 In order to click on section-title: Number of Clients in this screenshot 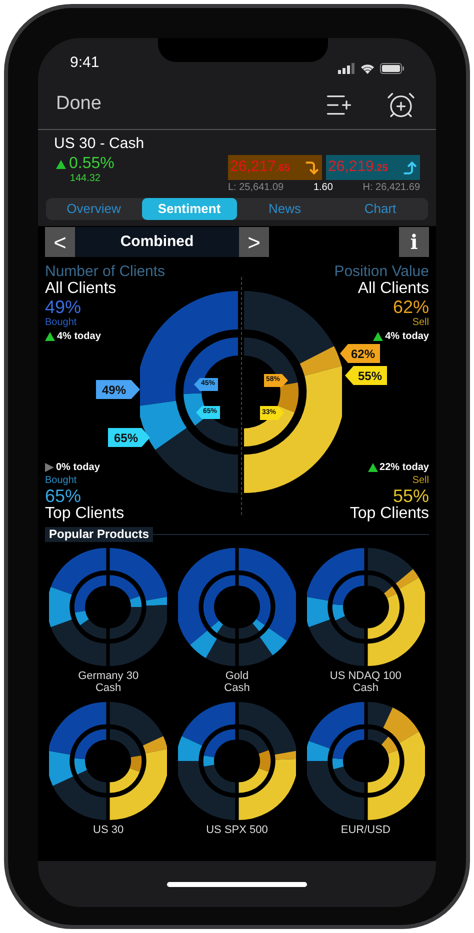, I will do `click(105, 271)`.